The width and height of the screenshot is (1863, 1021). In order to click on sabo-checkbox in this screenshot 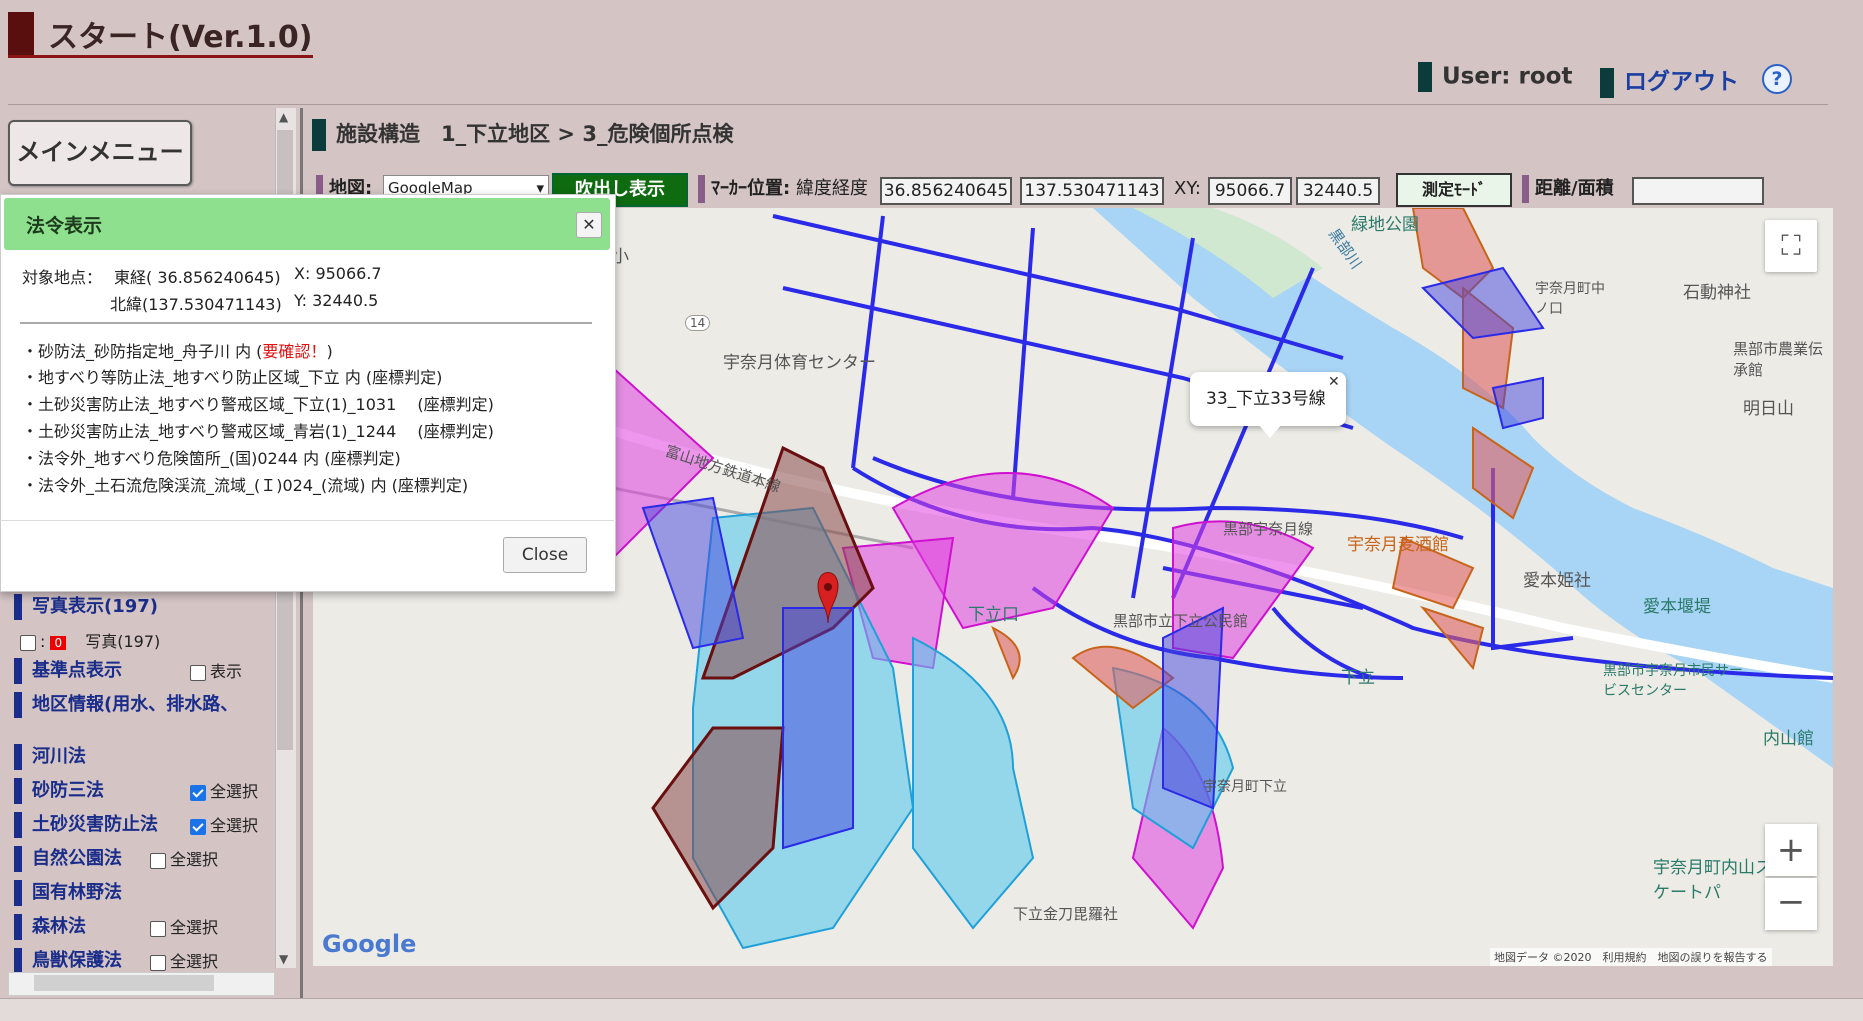, I will do `click(198, 792)`.